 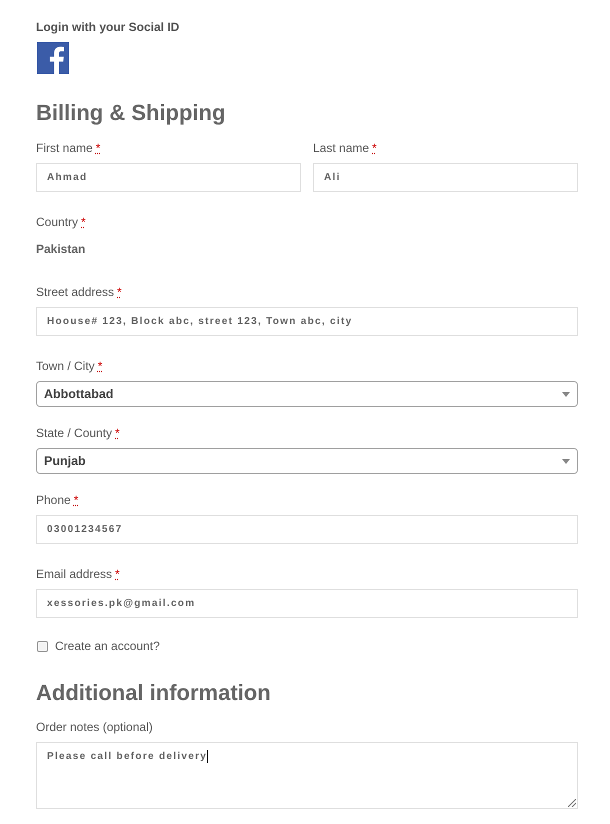 I want to click on text-field: Ahmad, so click(x=168, y=177).